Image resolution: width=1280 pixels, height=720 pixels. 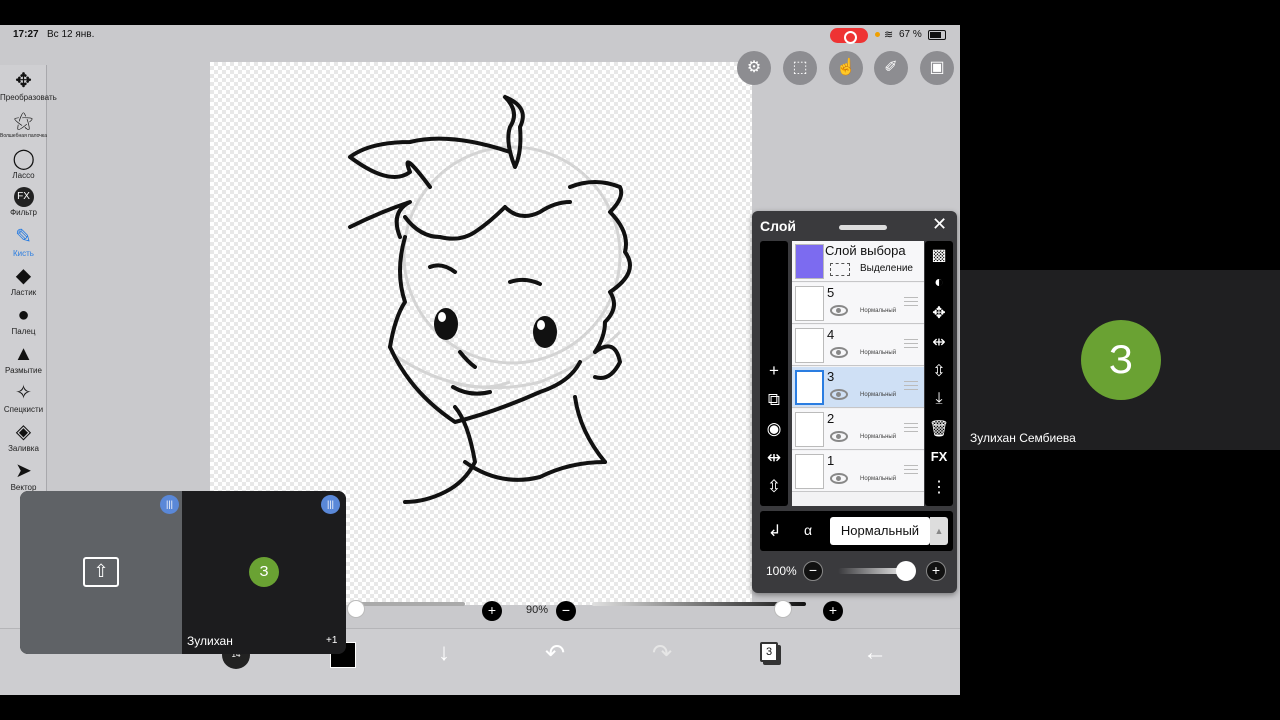 What do you see at coordinates (808, 530) in the screenshot?
I see `alpha-lock-icon: α` at bounding box center [808, 530].